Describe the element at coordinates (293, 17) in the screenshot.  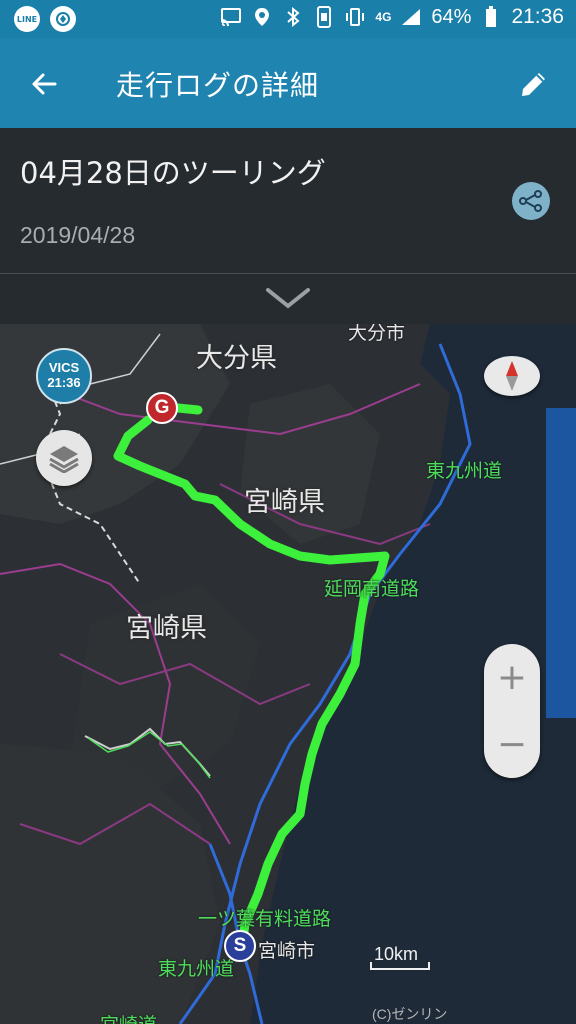
I see `bluetooth-icon` at that location.